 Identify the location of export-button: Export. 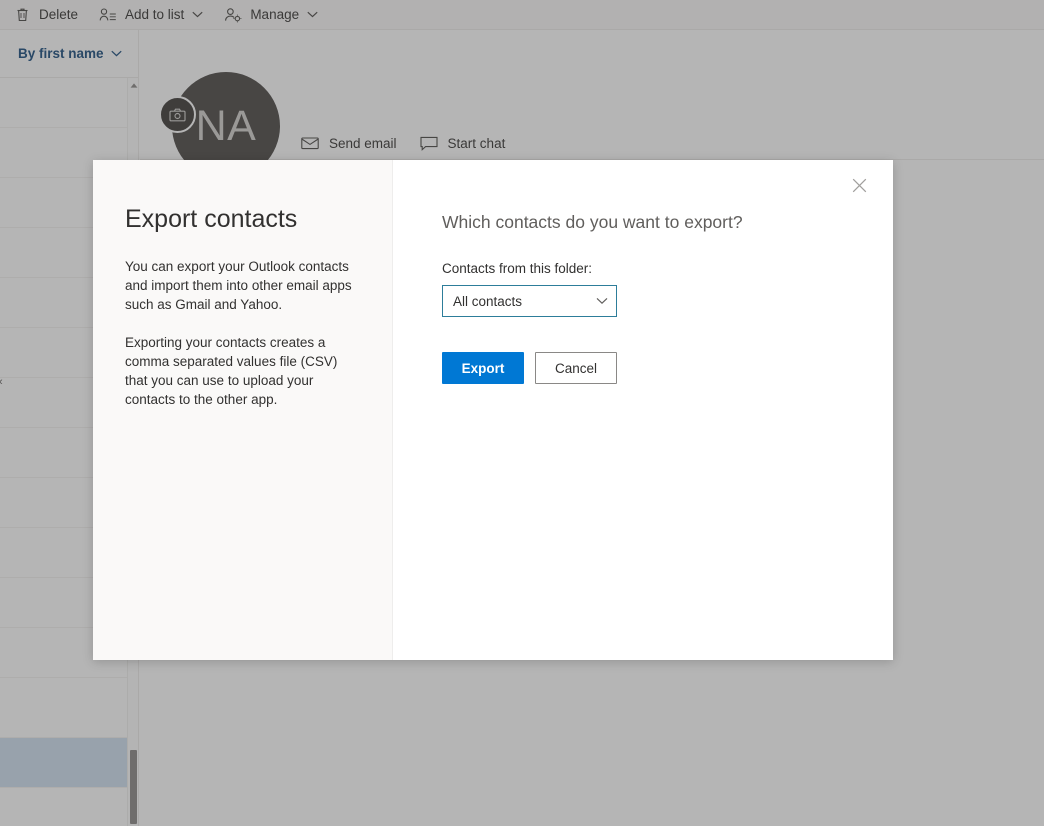
(483, 368).